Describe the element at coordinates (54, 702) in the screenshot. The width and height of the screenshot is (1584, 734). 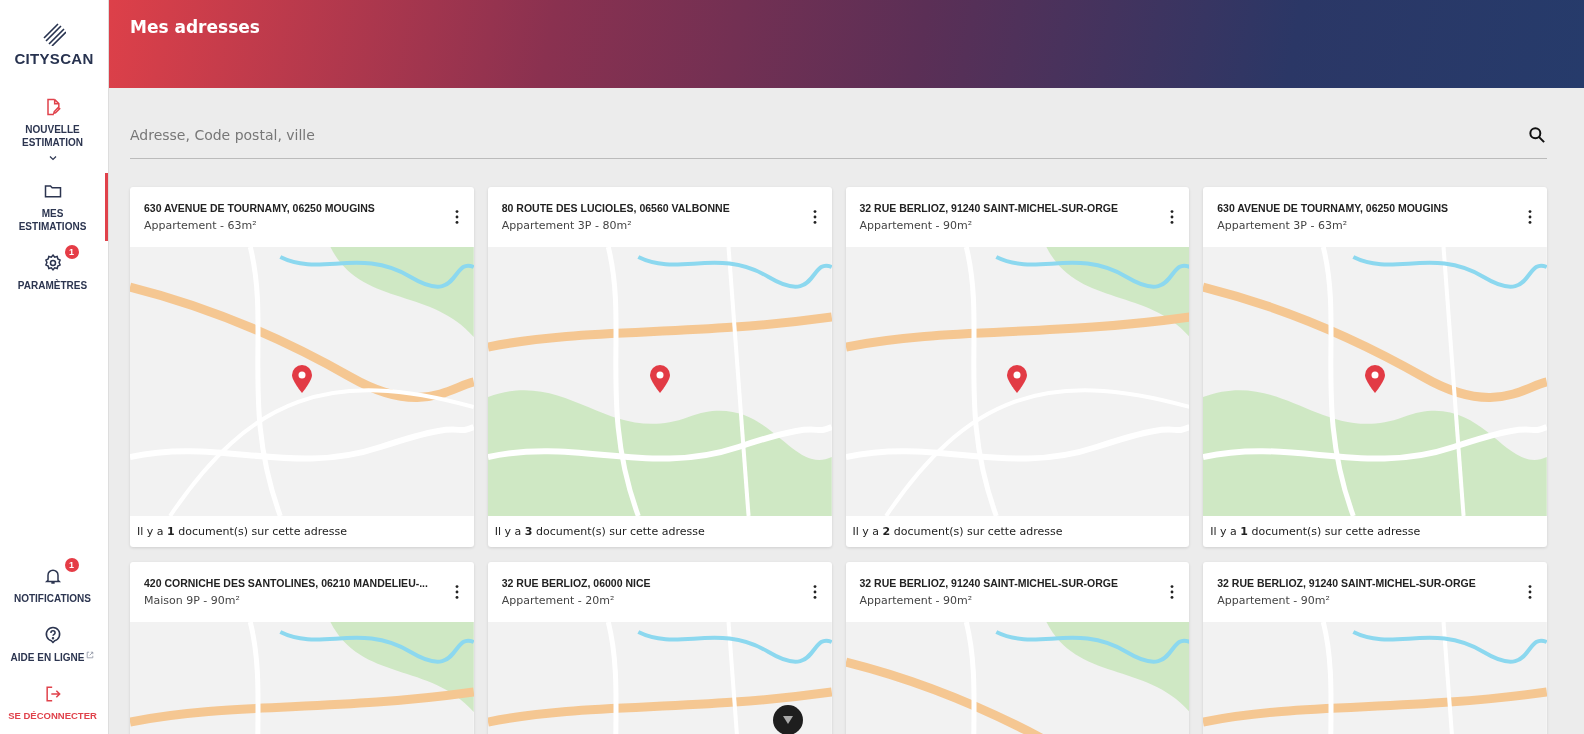
I see `sidebar-nav-item: SE DÉCONNECTER` at that location.